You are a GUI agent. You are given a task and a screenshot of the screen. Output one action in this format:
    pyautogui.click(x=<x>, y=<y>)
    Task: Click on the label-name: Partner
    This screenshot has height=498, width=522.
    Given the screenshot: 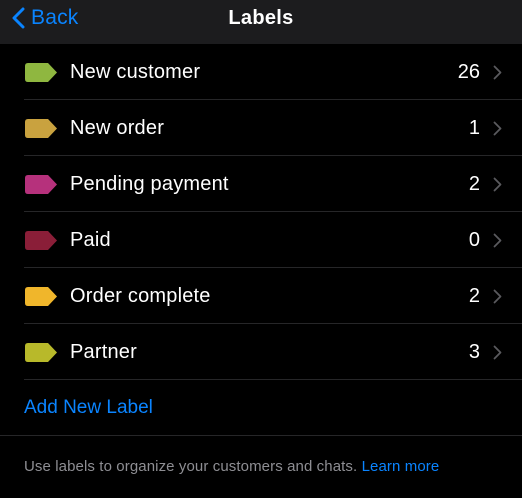 What is the action you would take?
    pyautogui.click(x=103, y=352)
    